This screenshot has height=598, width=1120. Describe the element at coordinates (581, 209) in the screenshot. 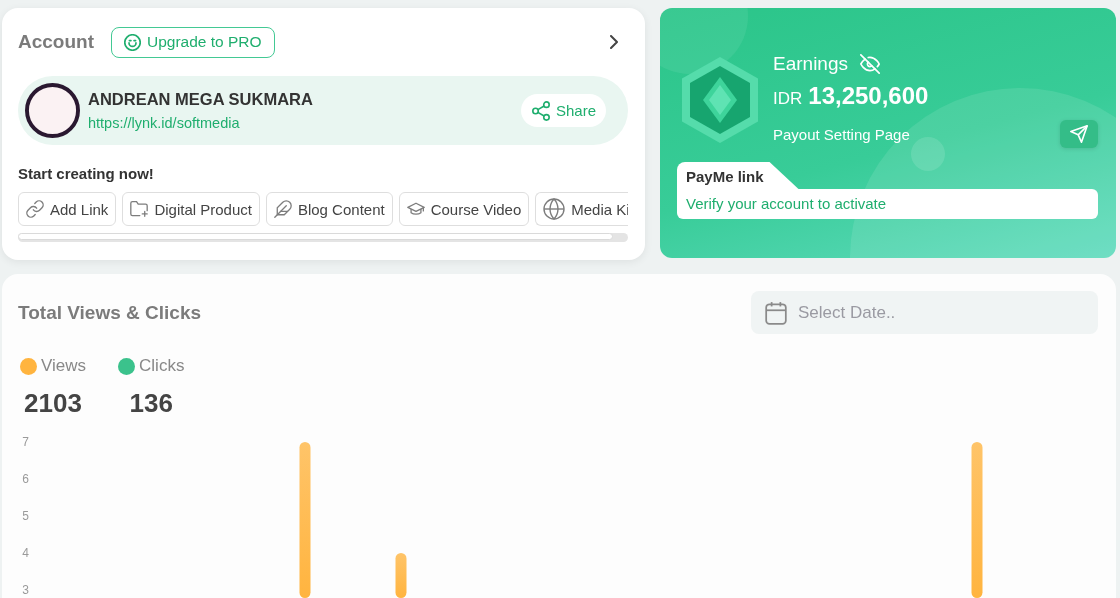

I see `create-option-button: Media Ki` at that location.